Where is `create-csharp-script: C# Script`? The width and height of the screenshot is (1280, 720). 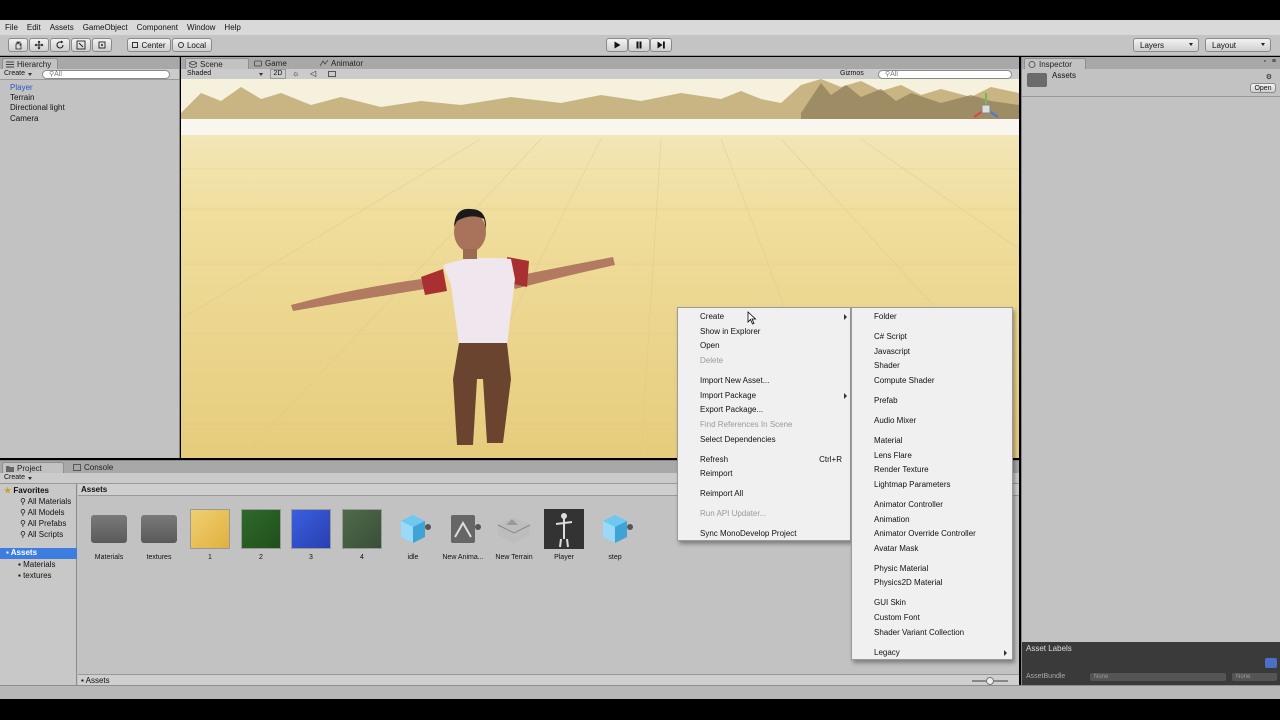 create-csharp-script: C# Script is located at coordinates (890, 336).